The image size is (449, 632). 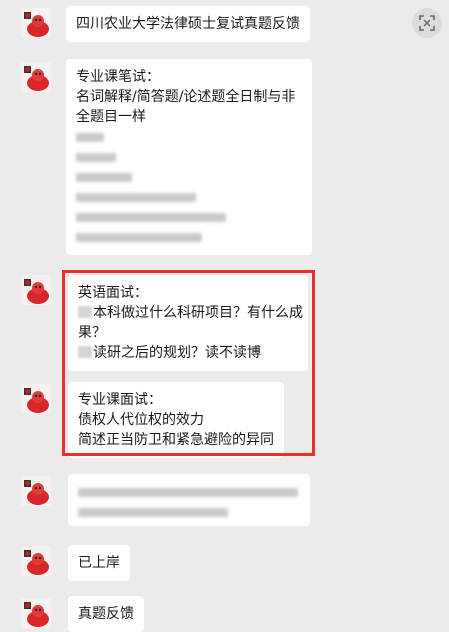 I want to click on scan-icon, so click(x=427, y=23).